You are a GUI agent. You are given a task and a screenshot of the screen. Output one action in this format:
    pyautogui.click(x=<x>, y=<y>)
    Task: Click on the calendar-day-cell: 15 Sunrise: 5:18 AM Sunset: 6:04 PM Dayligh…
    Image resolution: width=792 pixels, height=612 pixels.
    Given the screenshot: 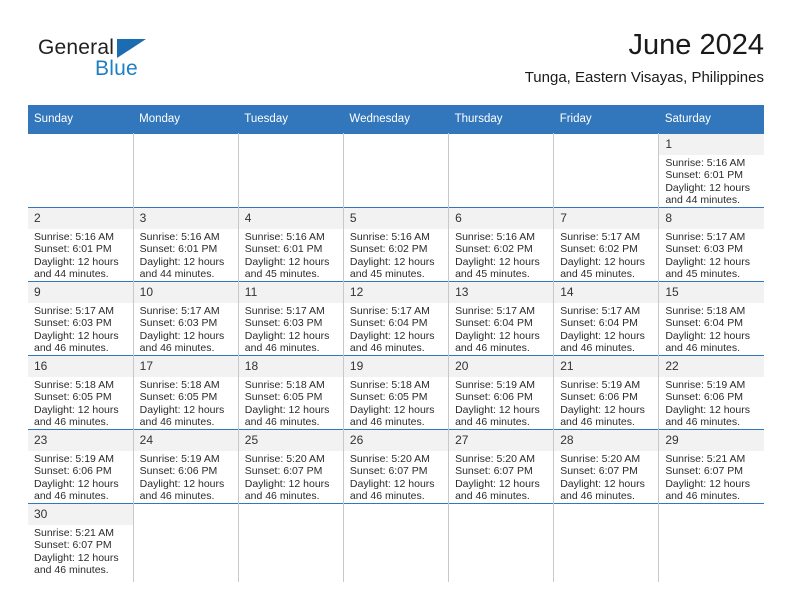 What is the action you would take?
    pyautogui.click(x=711, y=318)
    